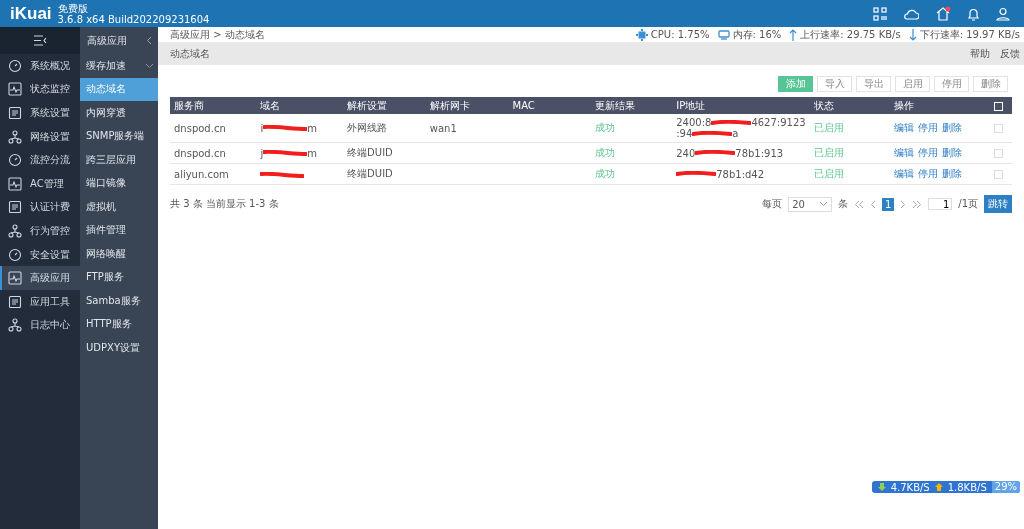  Describe the element at coordinates (873, 84) in the screenshot. I see `toolbar-button: 导出` at that location.